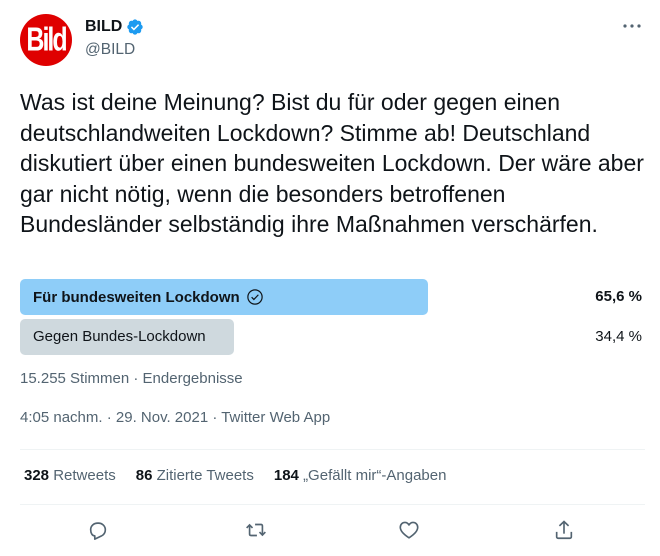 Image resolution: width=660 pixels, height=556 pixels. I want to click on quotes-label: Zitierte Tweets, so click(205, 475).